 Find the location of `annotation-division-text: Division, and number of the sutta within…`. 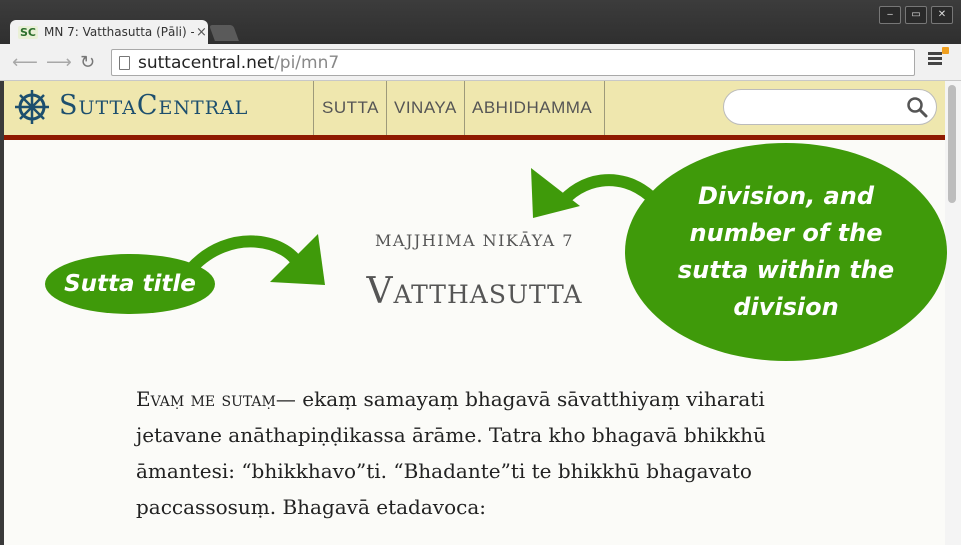

annotation-division-text: Division, and number of the sutta within… is located at coordinates (786, 251).